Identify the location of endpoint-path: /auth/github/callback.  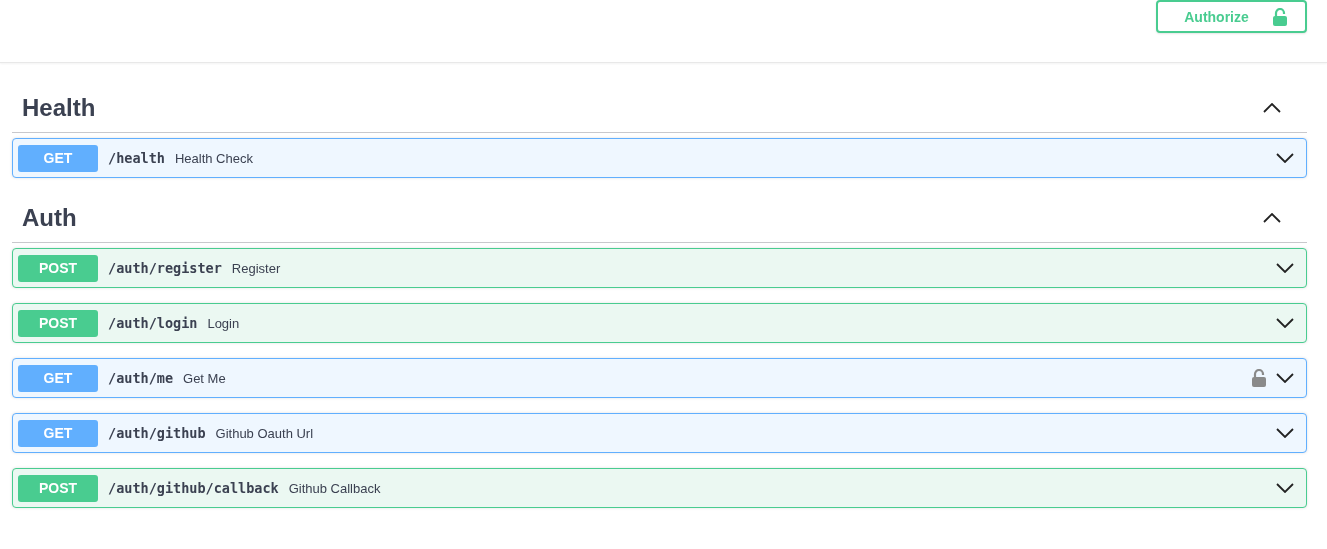
(193, 488).